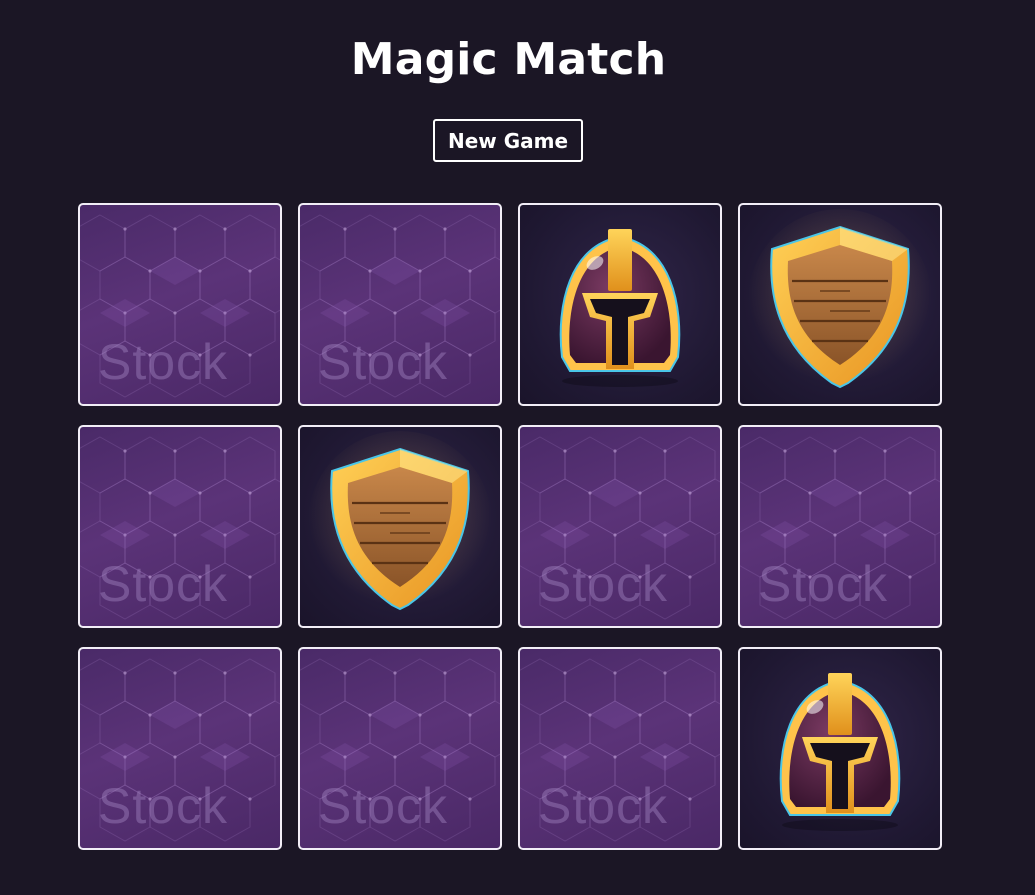 This screenshot has width=1035, height=895. What do you see at coordinates (508, 140) in the screenshot?
I see `new-game-button: New Game` at bounding box center [508, 140].